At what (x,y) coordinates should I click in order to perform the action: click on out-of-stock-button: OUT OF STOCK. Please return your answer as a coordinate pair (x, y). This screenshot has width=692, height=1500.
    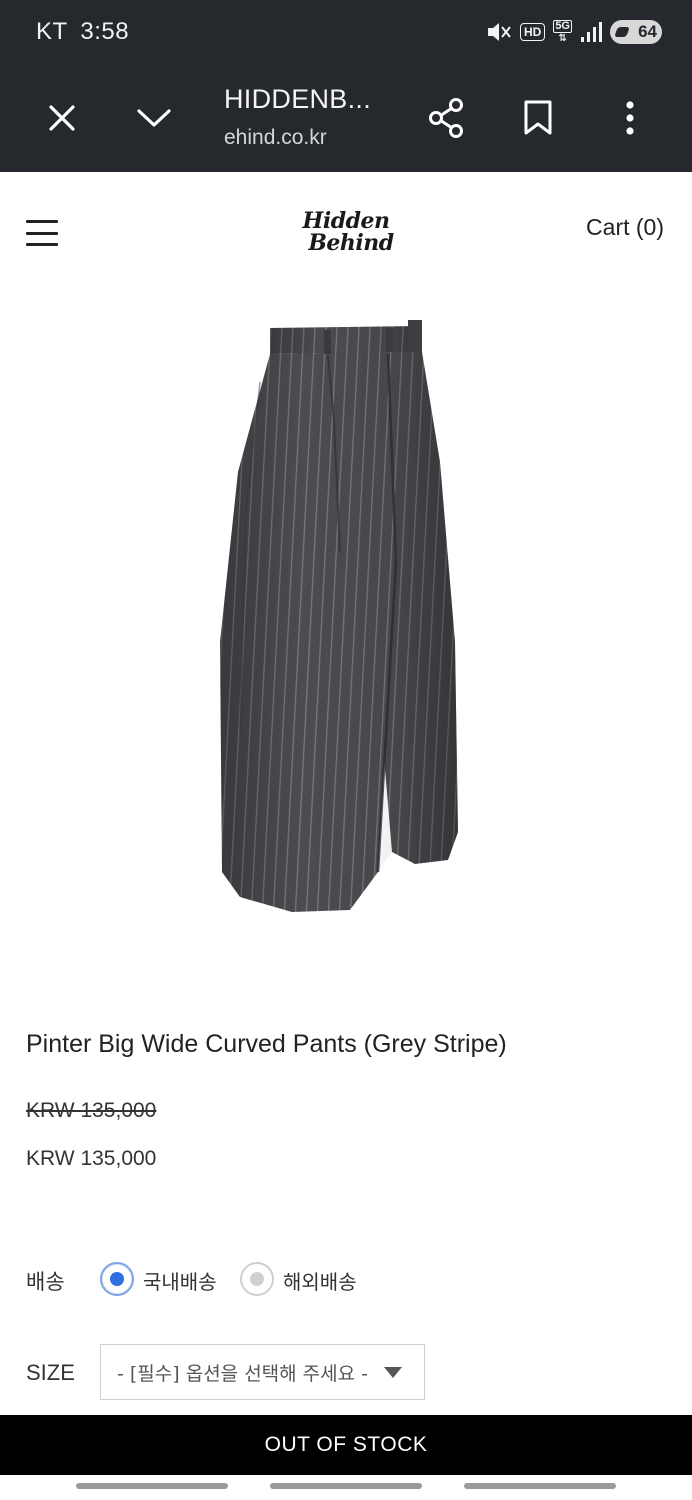
    Looking at the image, I should click on (346, 1445).